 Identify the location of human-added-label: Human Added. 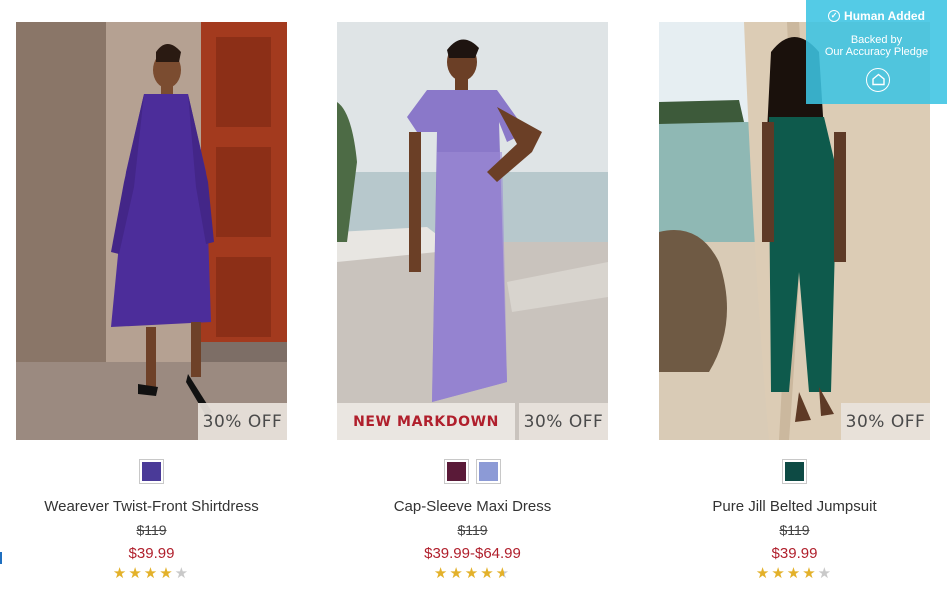
(884, 16).